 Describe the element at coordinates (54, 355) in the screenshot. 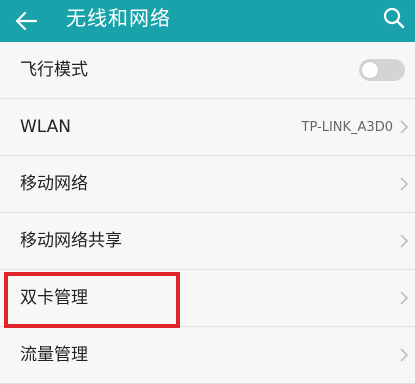

I see `settings-item-label: 流量管理` at that location.